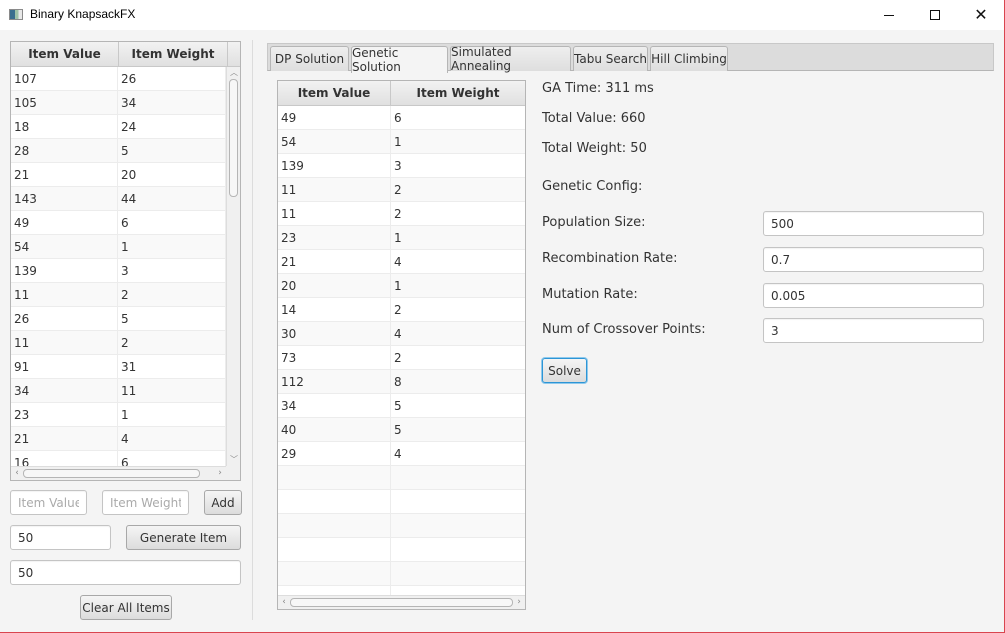 The width and height of the screenshot is (1005, 633). What do you see at coordinates (873, 330) in the screenshot?
I see `crossover-points-input` at bounding box center [873, 330].